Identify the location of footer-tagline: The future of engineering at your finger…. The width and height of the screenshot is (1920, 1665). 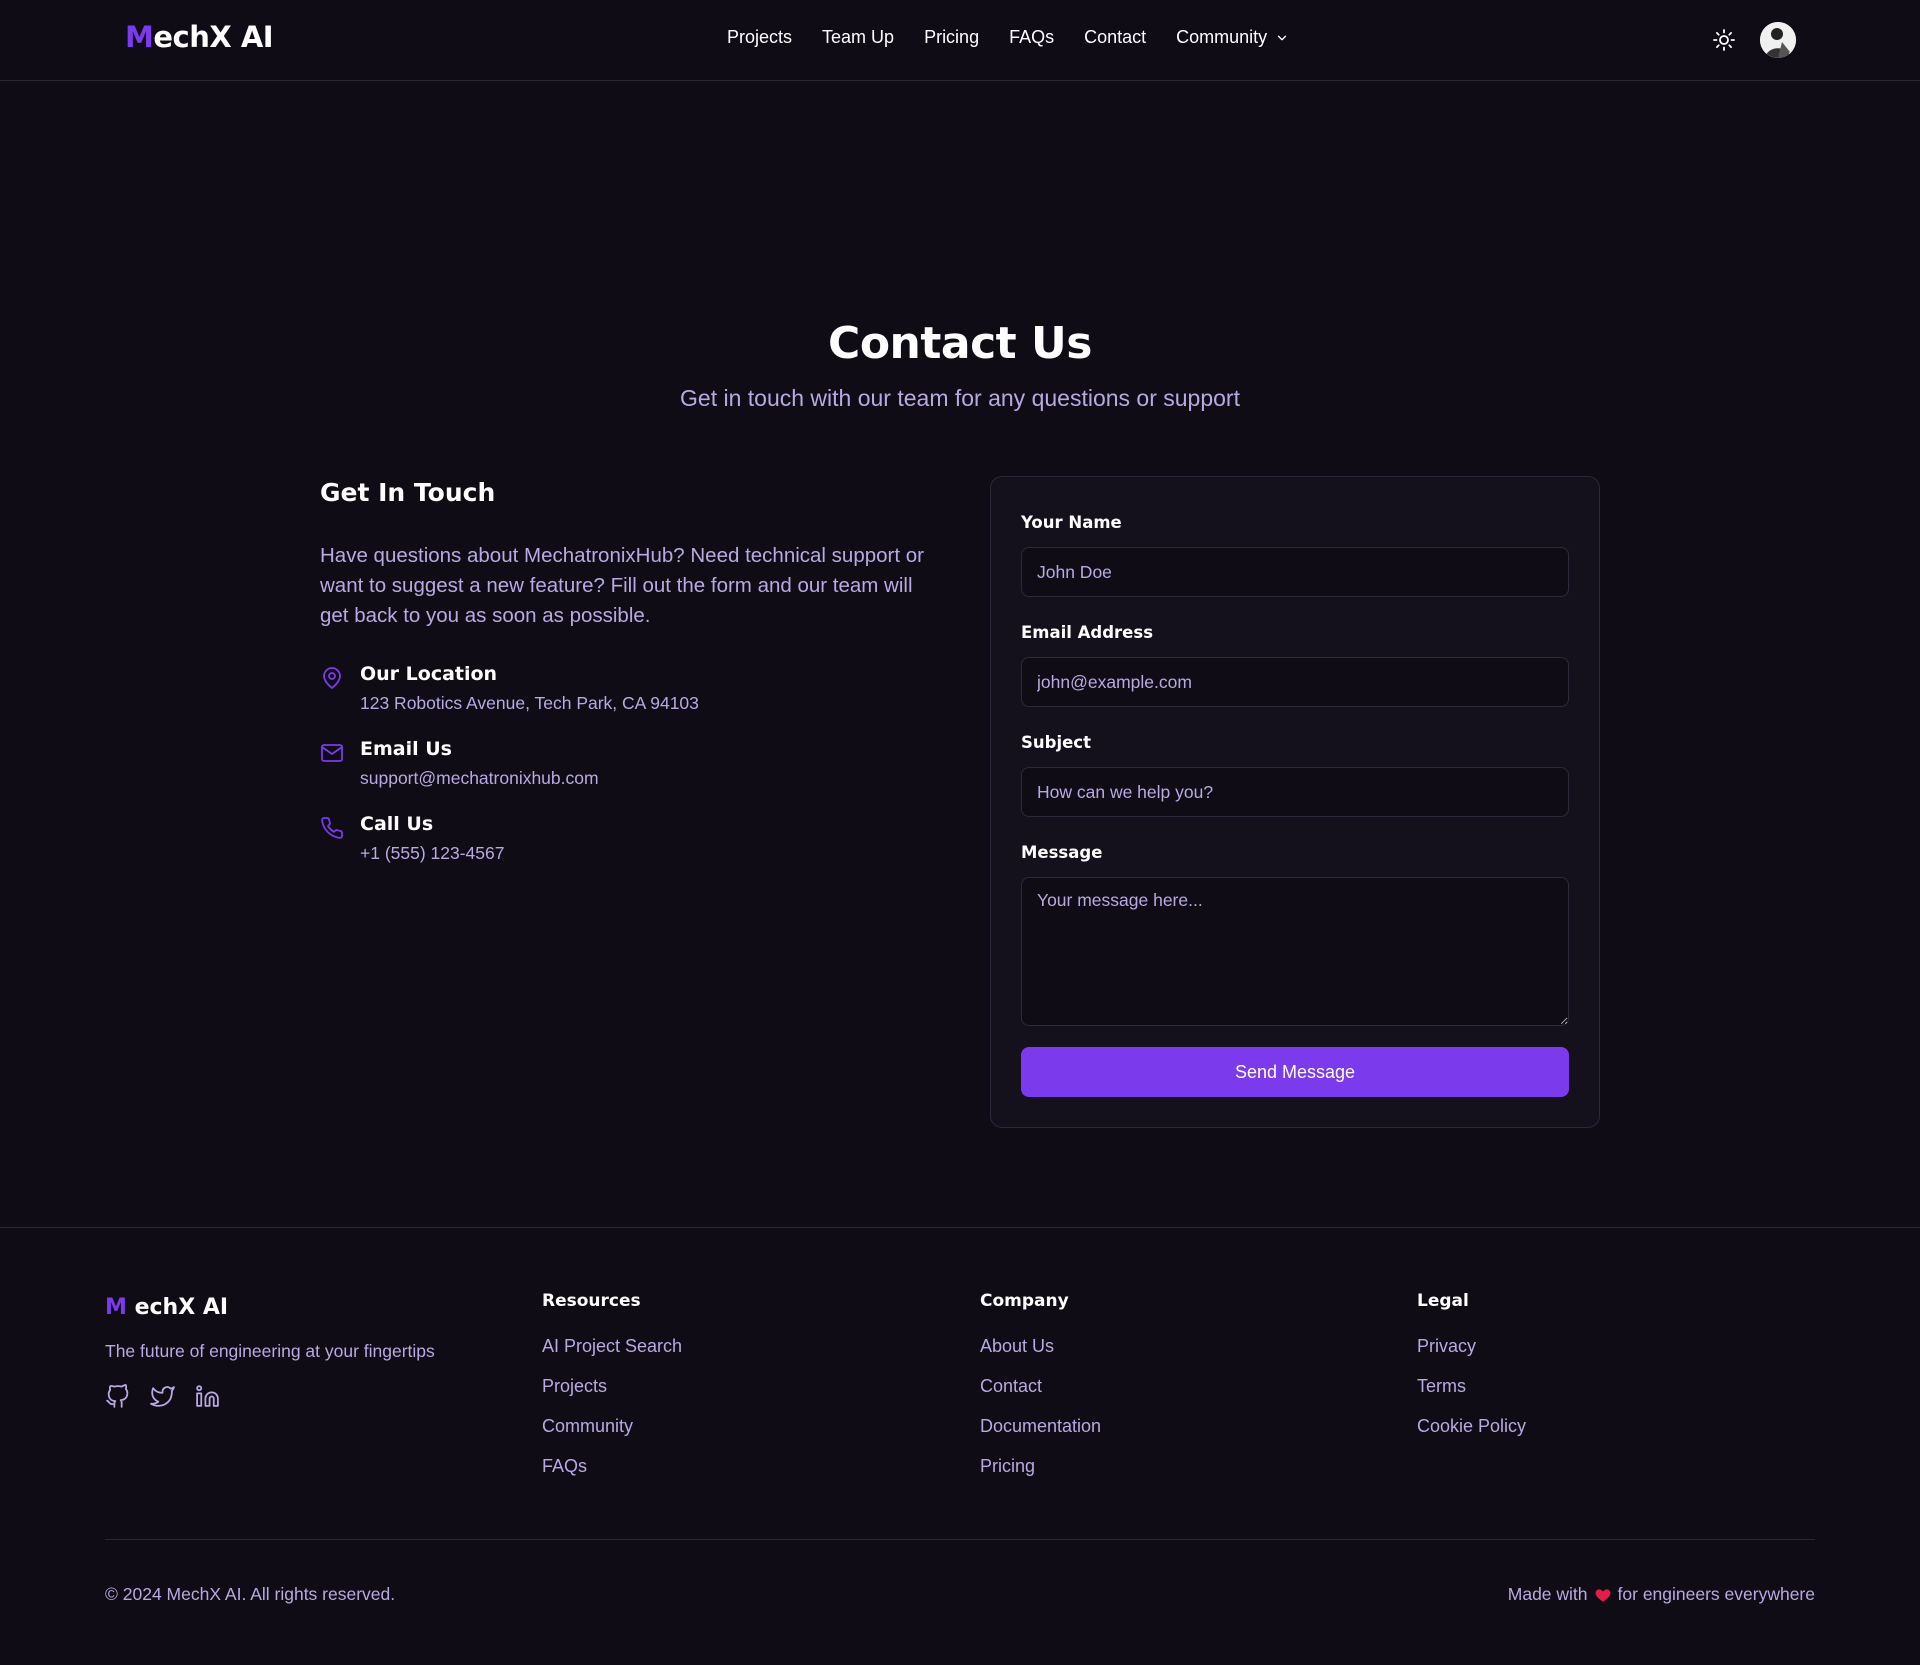
(270, 1351).